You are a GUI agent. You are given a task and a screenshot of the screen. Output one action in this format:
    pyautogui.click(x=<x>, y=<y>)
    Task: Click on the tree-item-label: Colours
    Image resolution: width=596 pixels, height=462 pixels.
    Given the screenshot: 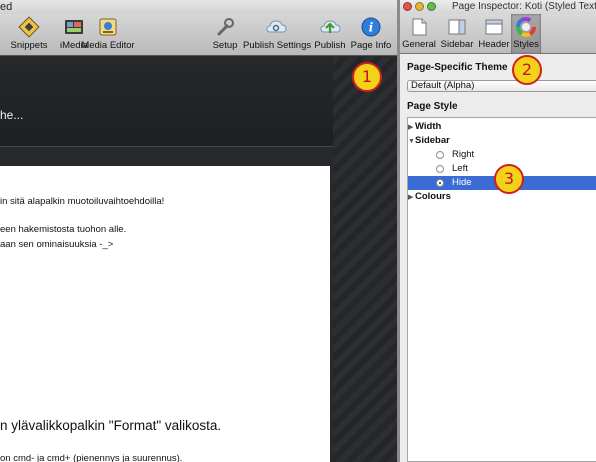 What is the action you would take?
    pyautogui.click(x=433, y=196)
    